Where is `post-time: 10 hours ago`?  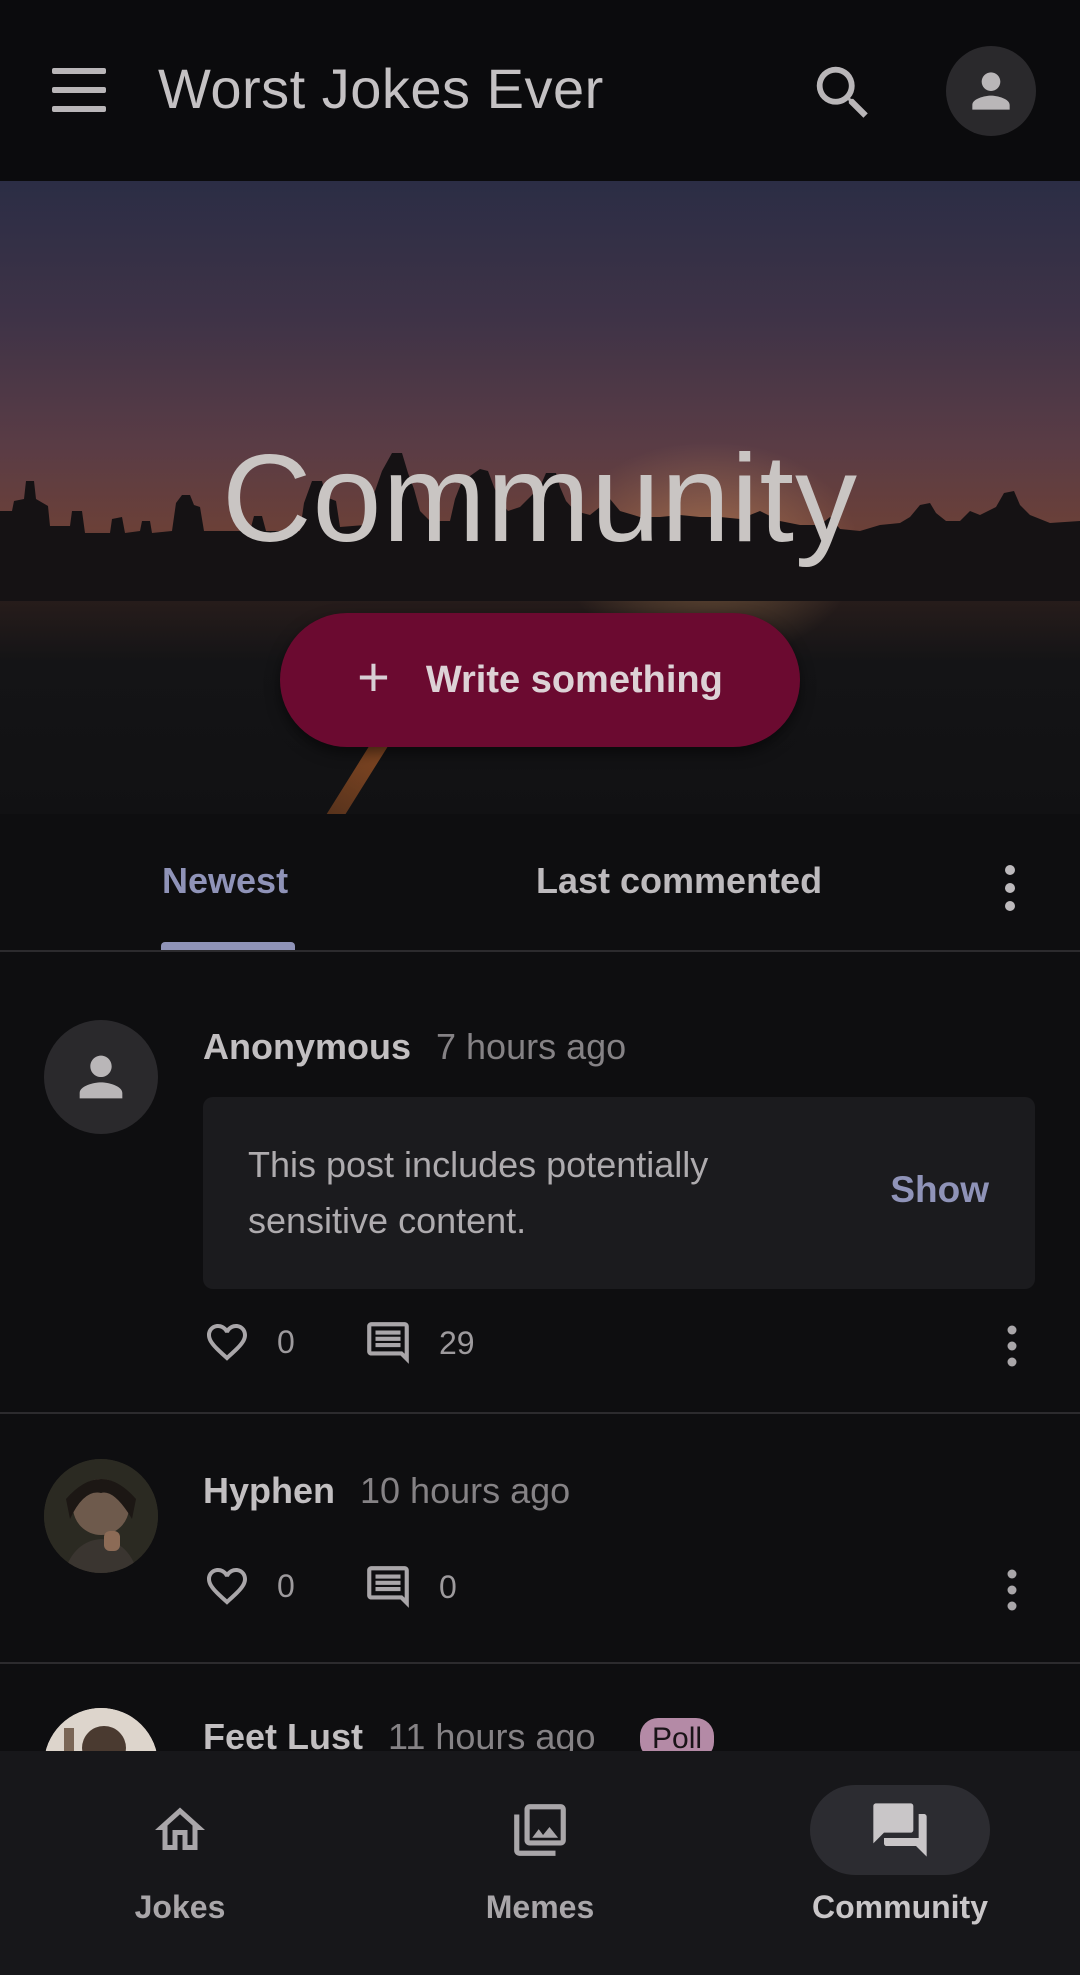
post-time: 10 hours ago is located at coordinates (465, 1490).